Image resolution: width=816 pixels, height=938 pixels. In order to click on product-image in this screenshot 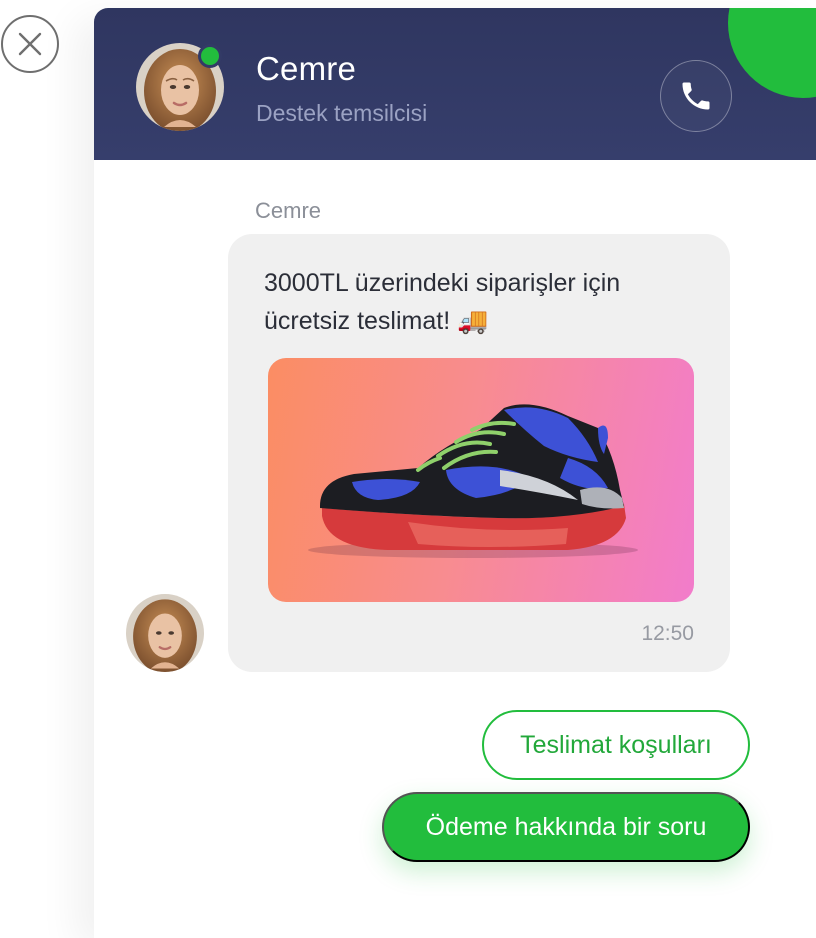, I will do `click(481, 480)`.